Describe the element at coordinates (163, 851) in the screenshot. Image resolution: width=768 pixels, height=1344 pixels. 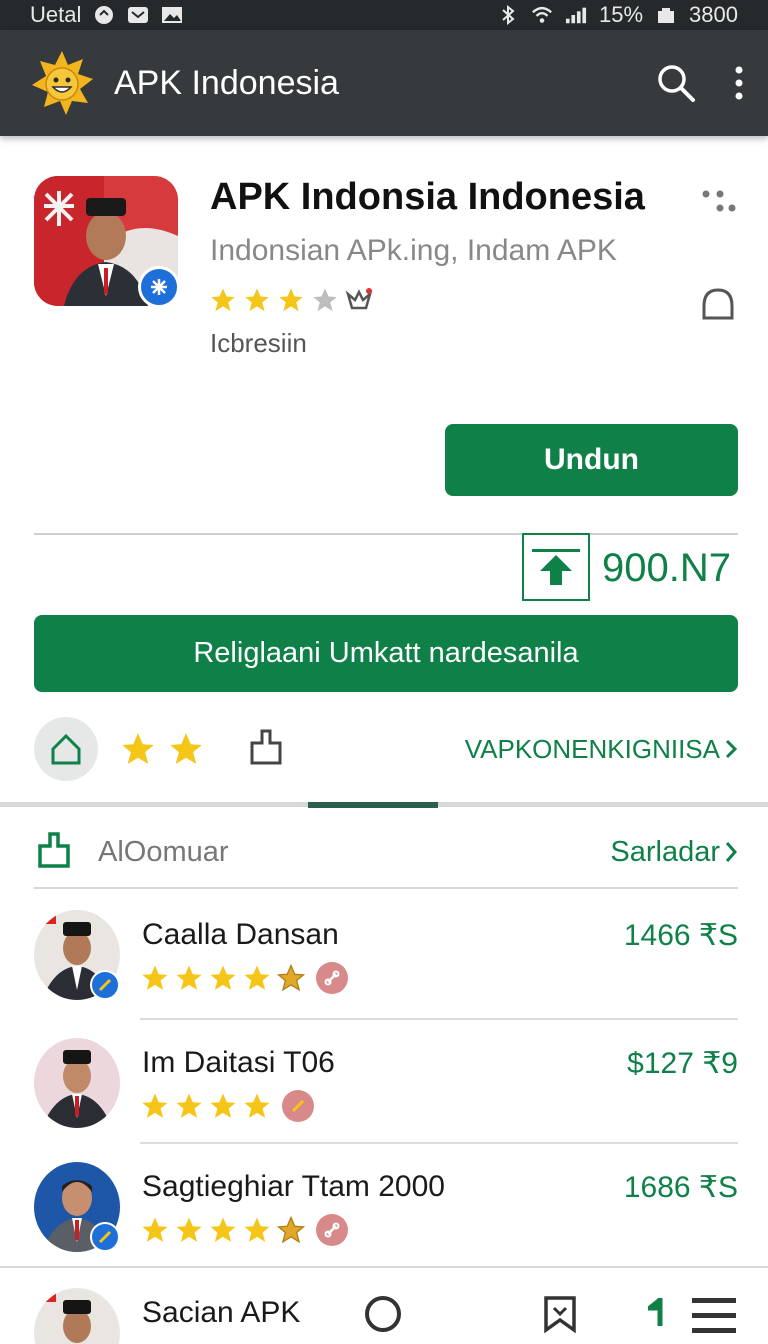
I see `section-title: AlOomuar` at that location.